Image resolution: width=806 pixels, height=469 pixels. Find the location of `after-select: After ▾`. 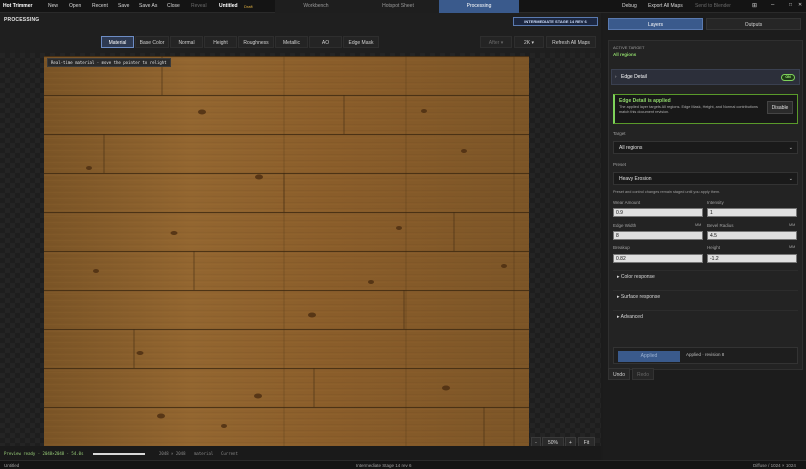

after-select: After ▾ is located at coordinates (496, 42).